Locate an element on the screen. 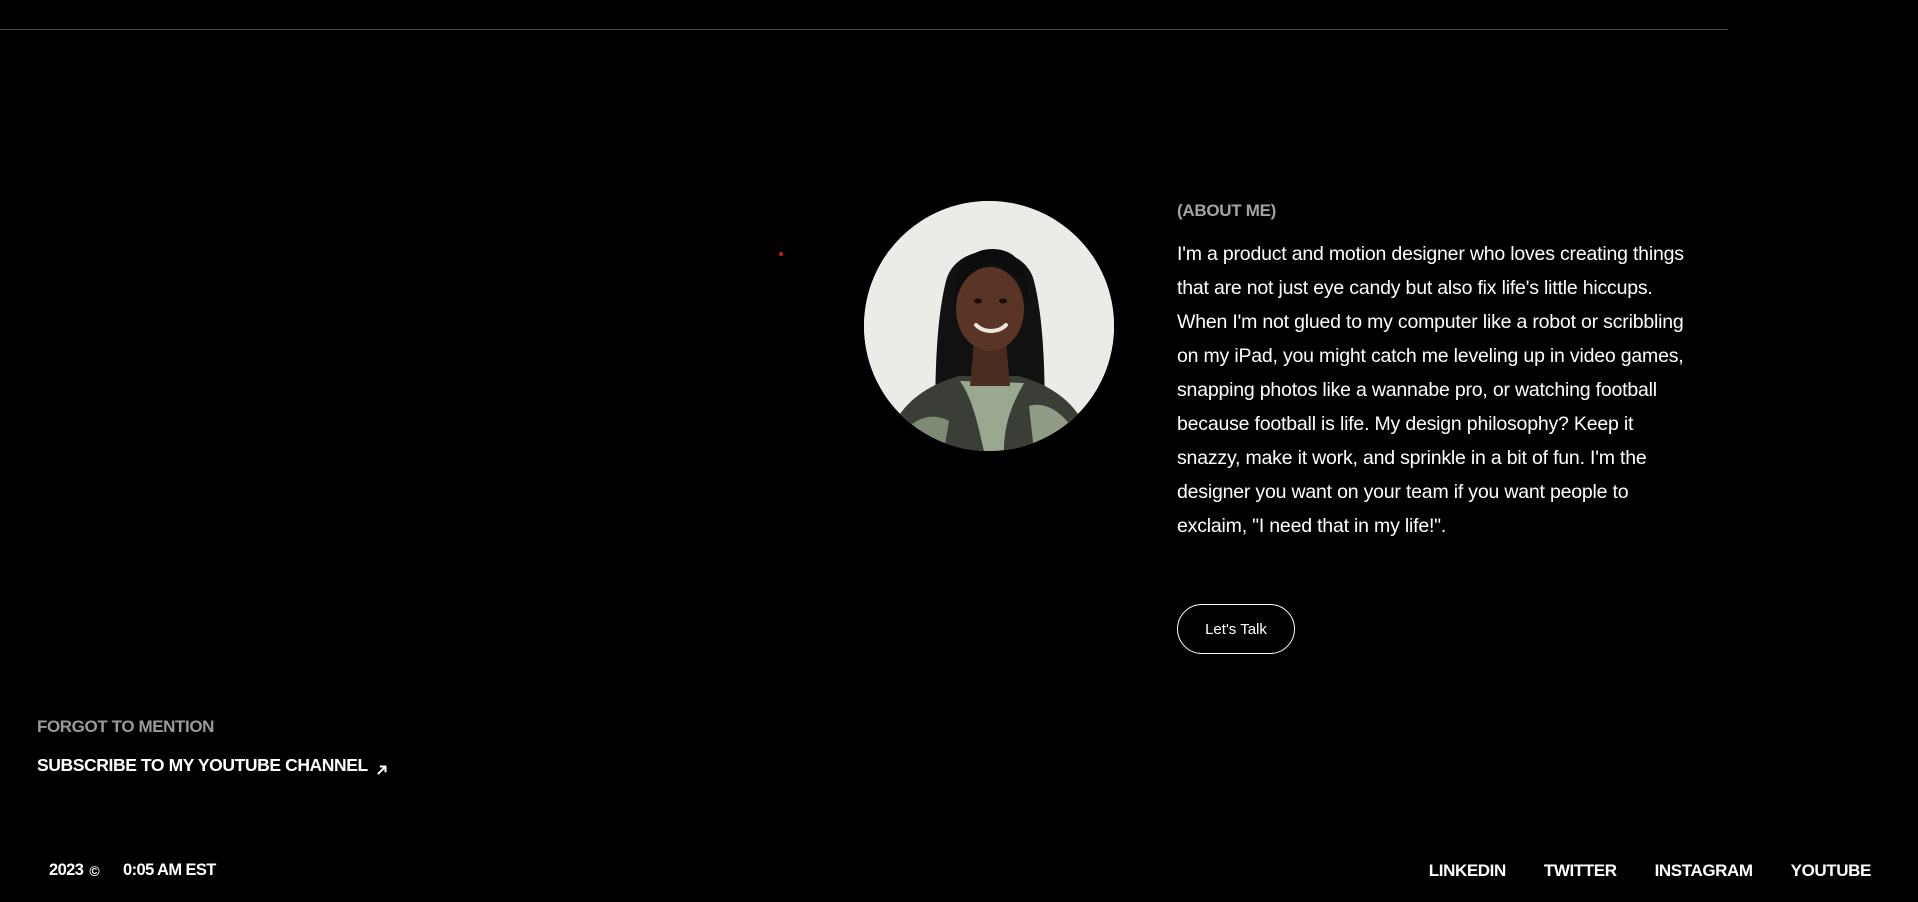 The width and height of the screenshot is (1918, 902). copyright-icon: © is located at coordinates (94, 870).